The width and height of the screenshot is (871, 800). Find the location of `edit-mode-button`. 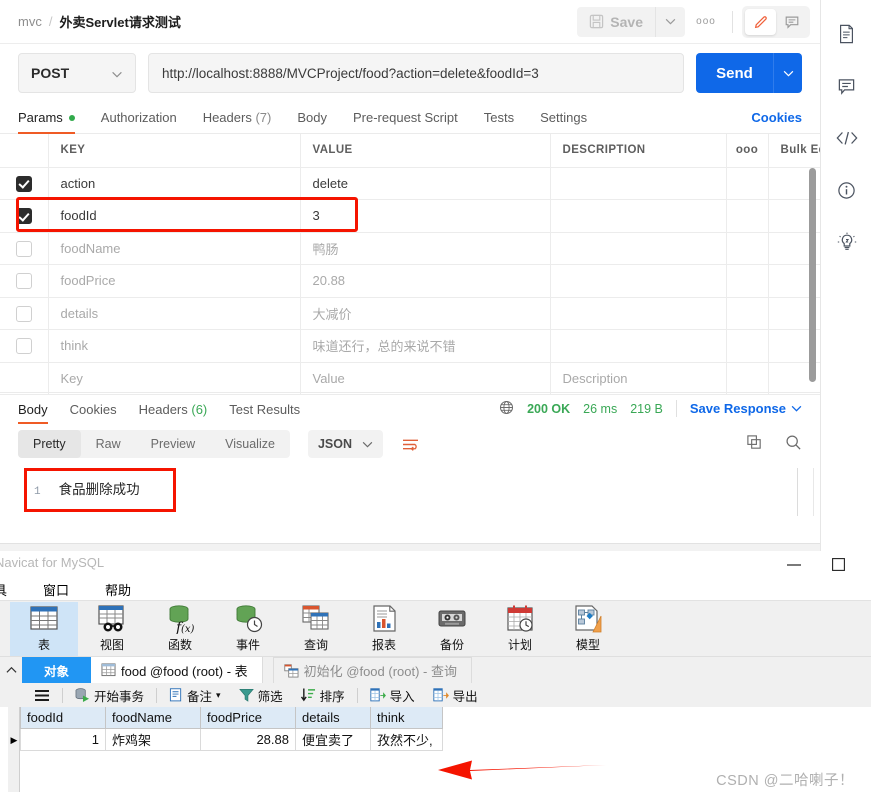

edit-mode-button is located at coordinates (760, 21).